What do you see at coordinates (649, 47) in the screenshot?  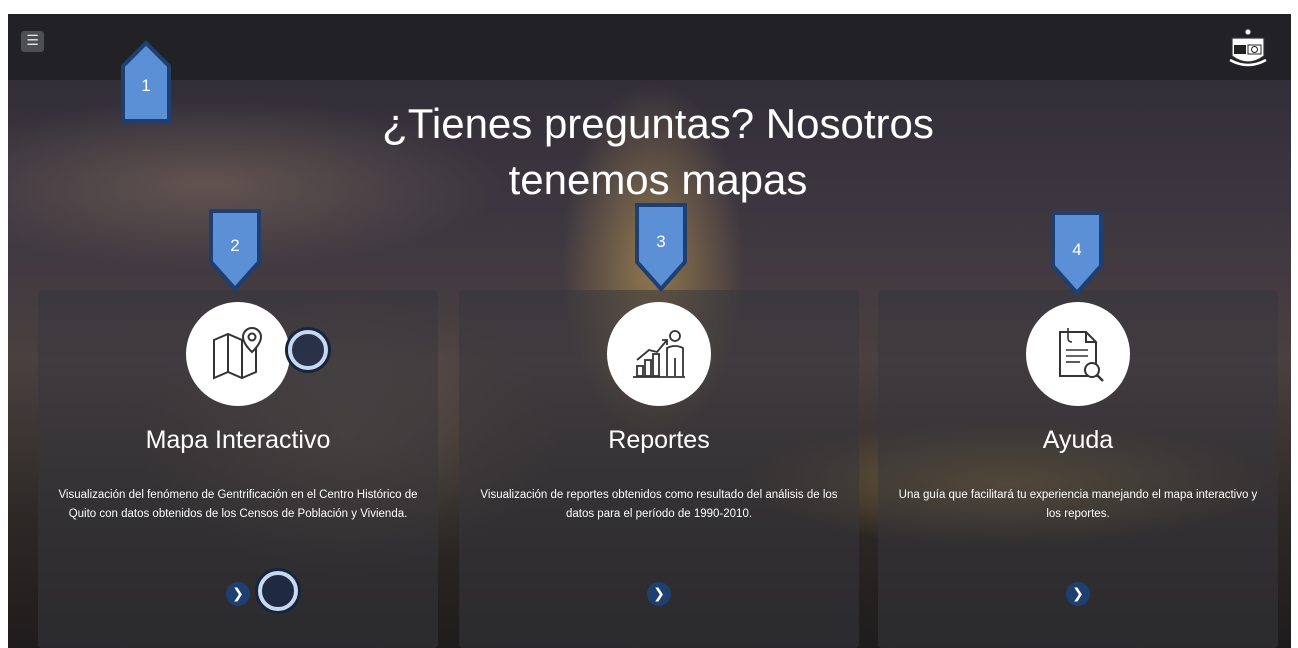 I see `top-navbar: ☰` at bounding box center [649, 47].